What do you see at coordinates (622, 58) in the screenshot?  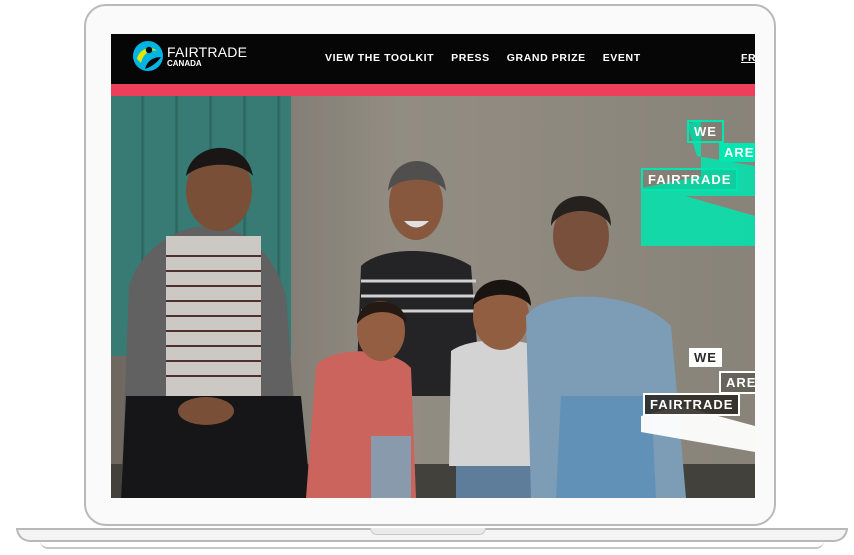 I see `nav-event: EVENT` at bounding box center [622, 58].